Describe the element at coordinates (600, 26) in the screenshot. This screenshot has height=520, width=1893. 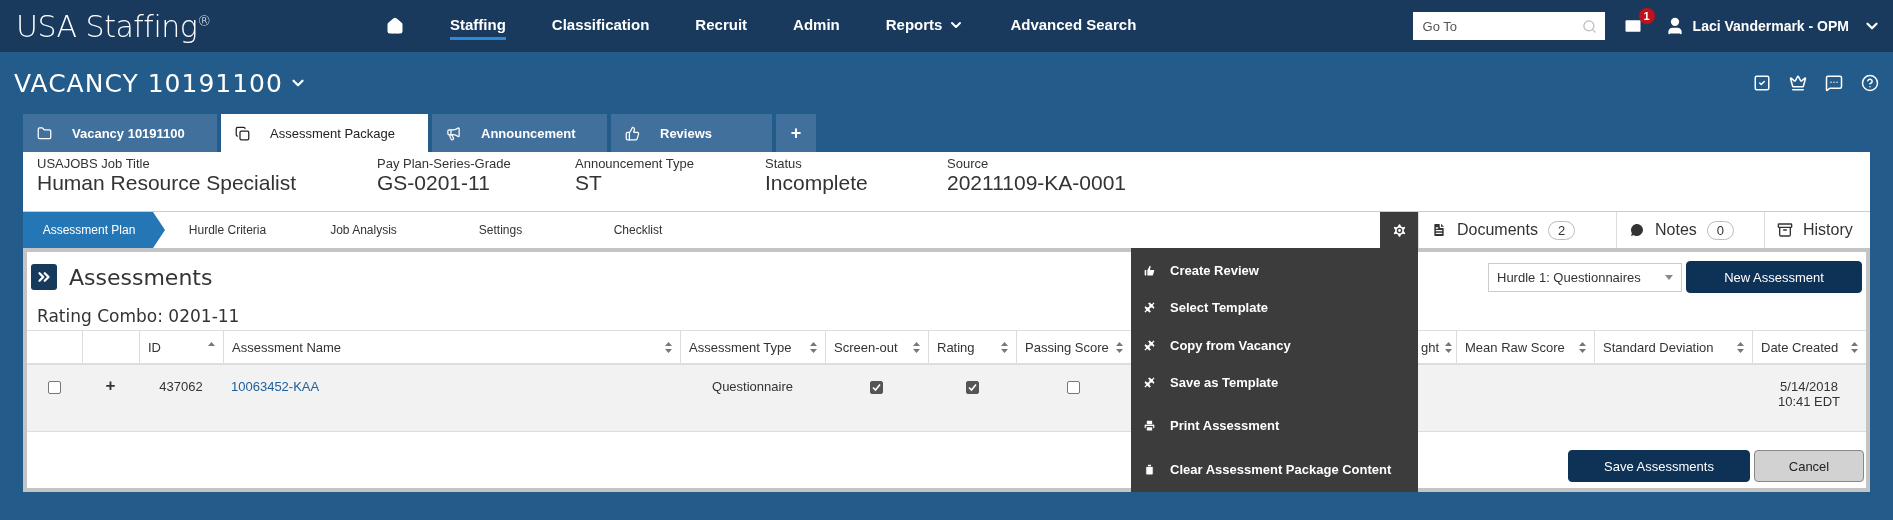
I see `nav-item: Classification` at that location.